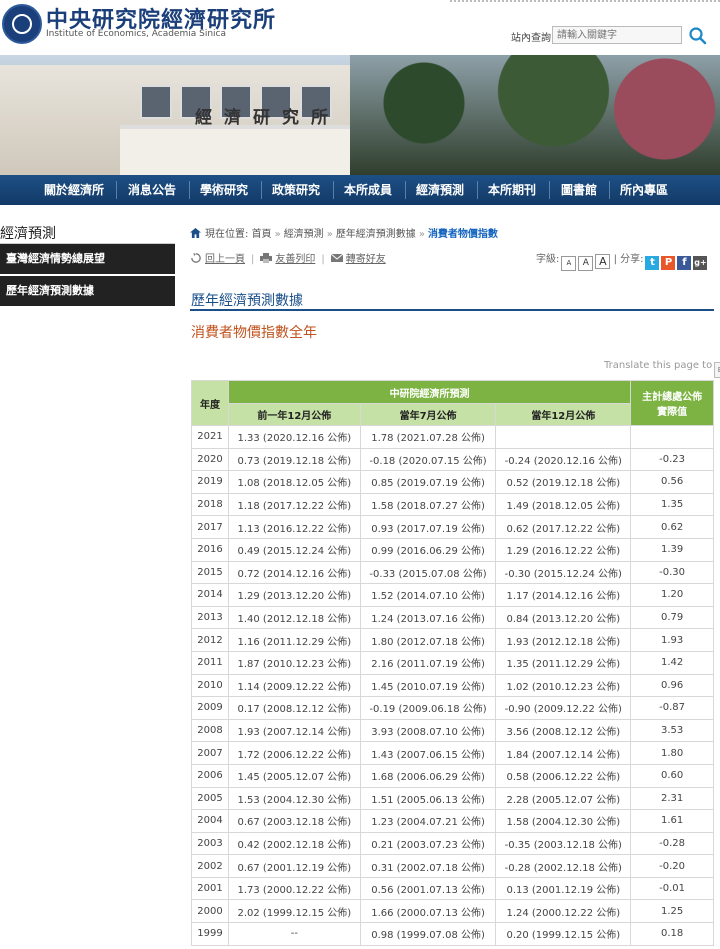 The height and width of the screenshot is (949, 720). I want to click on prev-dec-cell: 1.93 (2007.12.14 公佈), so click(294, 730).